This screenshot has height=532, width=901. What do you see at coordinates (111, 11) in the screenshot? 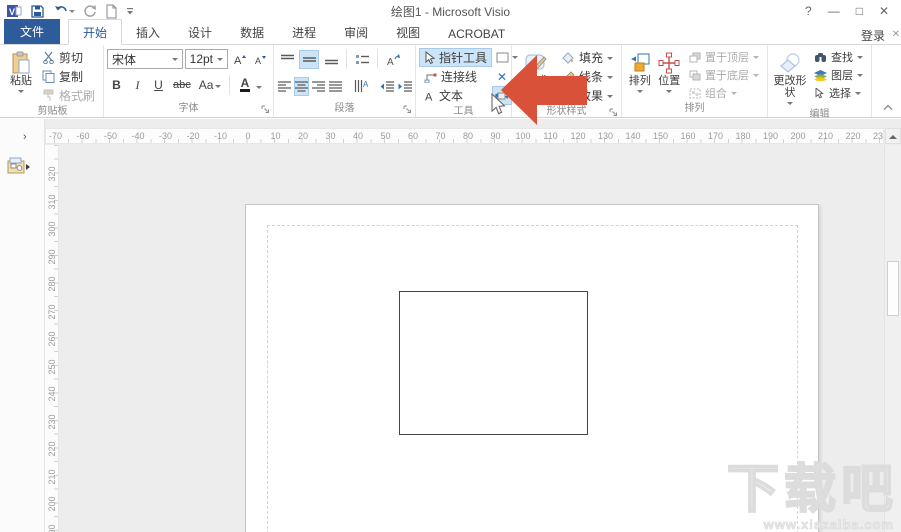
I see `document-icon` at bounding box center [111, 11].